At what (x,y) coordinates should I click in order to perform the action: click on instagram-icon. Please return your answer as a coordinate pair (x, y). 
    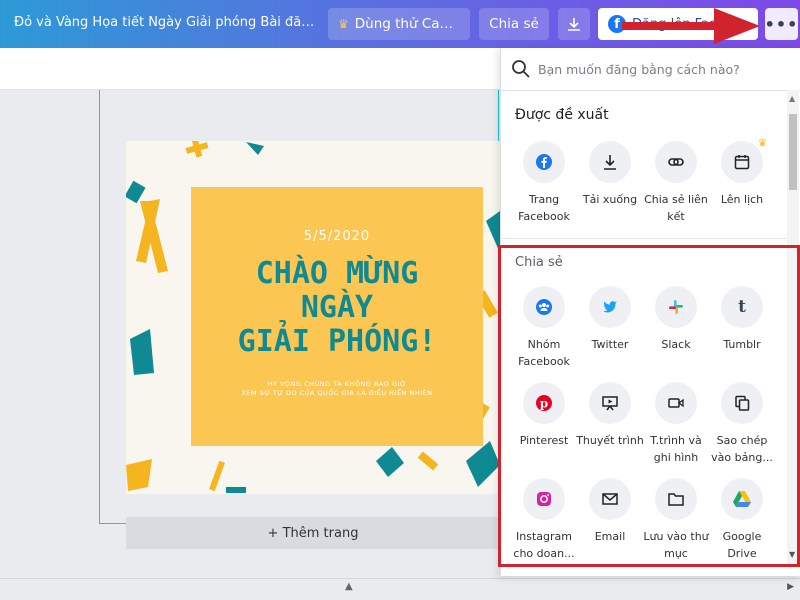
    Looking at the image, I should click on (544, 499).